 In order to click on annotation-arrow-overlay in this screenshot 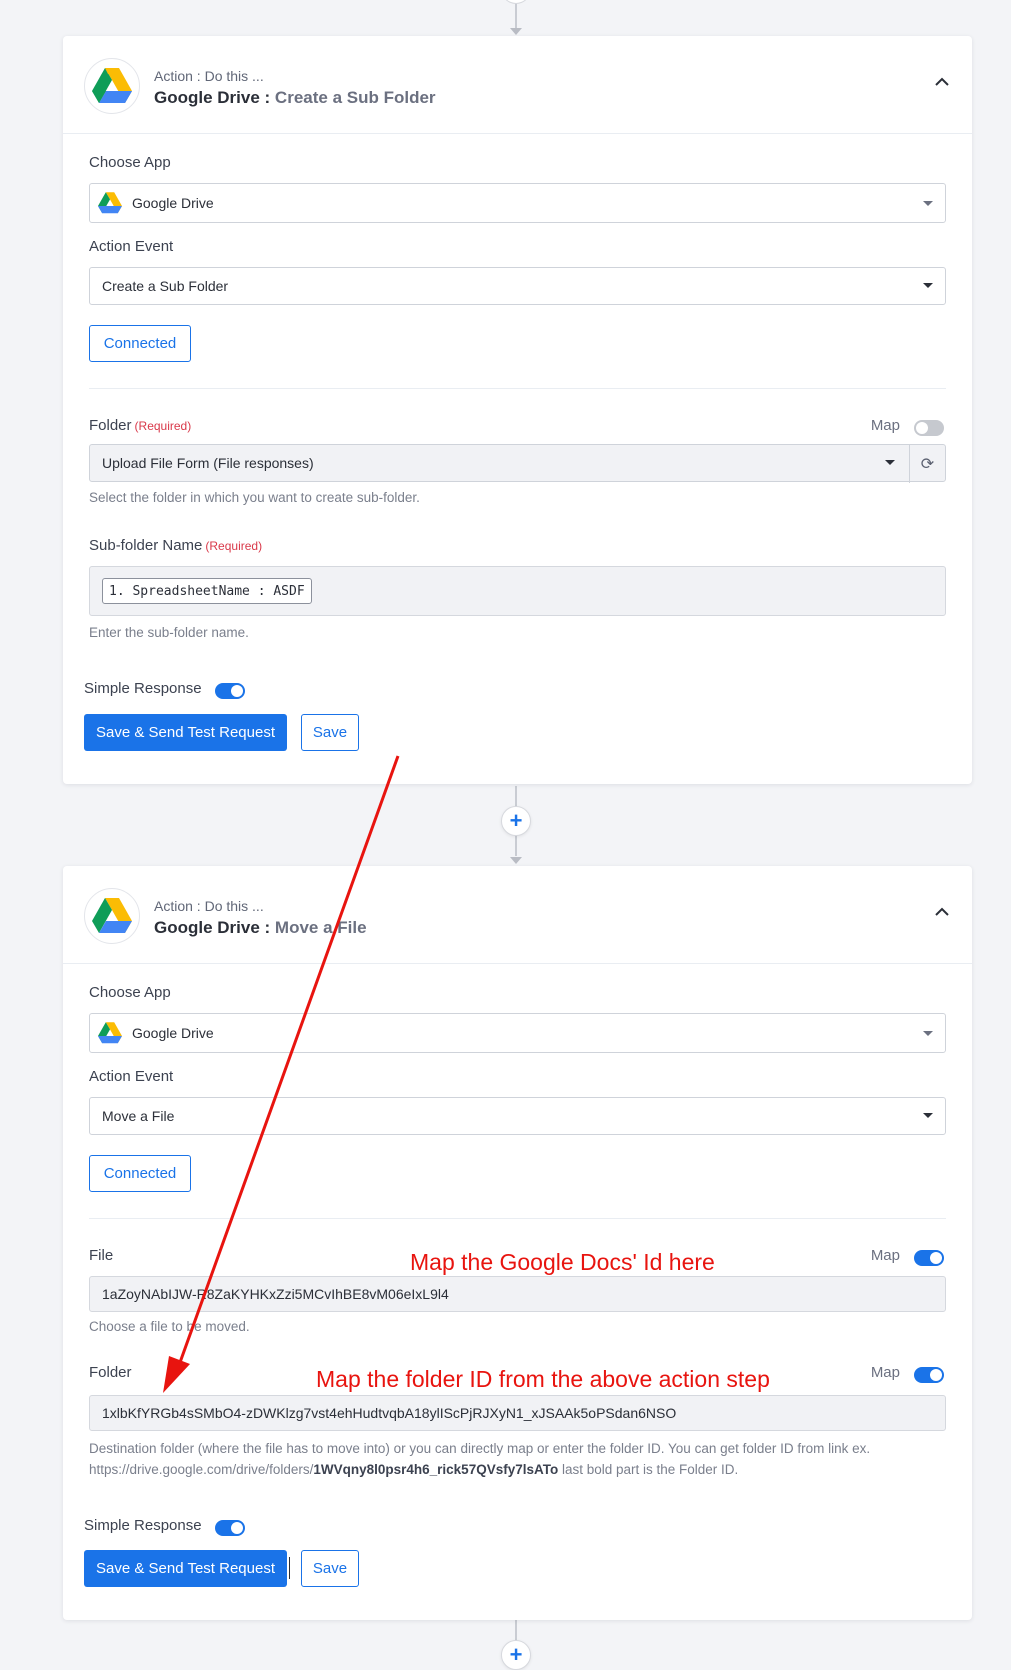, I will do `click(281, 1074)`.